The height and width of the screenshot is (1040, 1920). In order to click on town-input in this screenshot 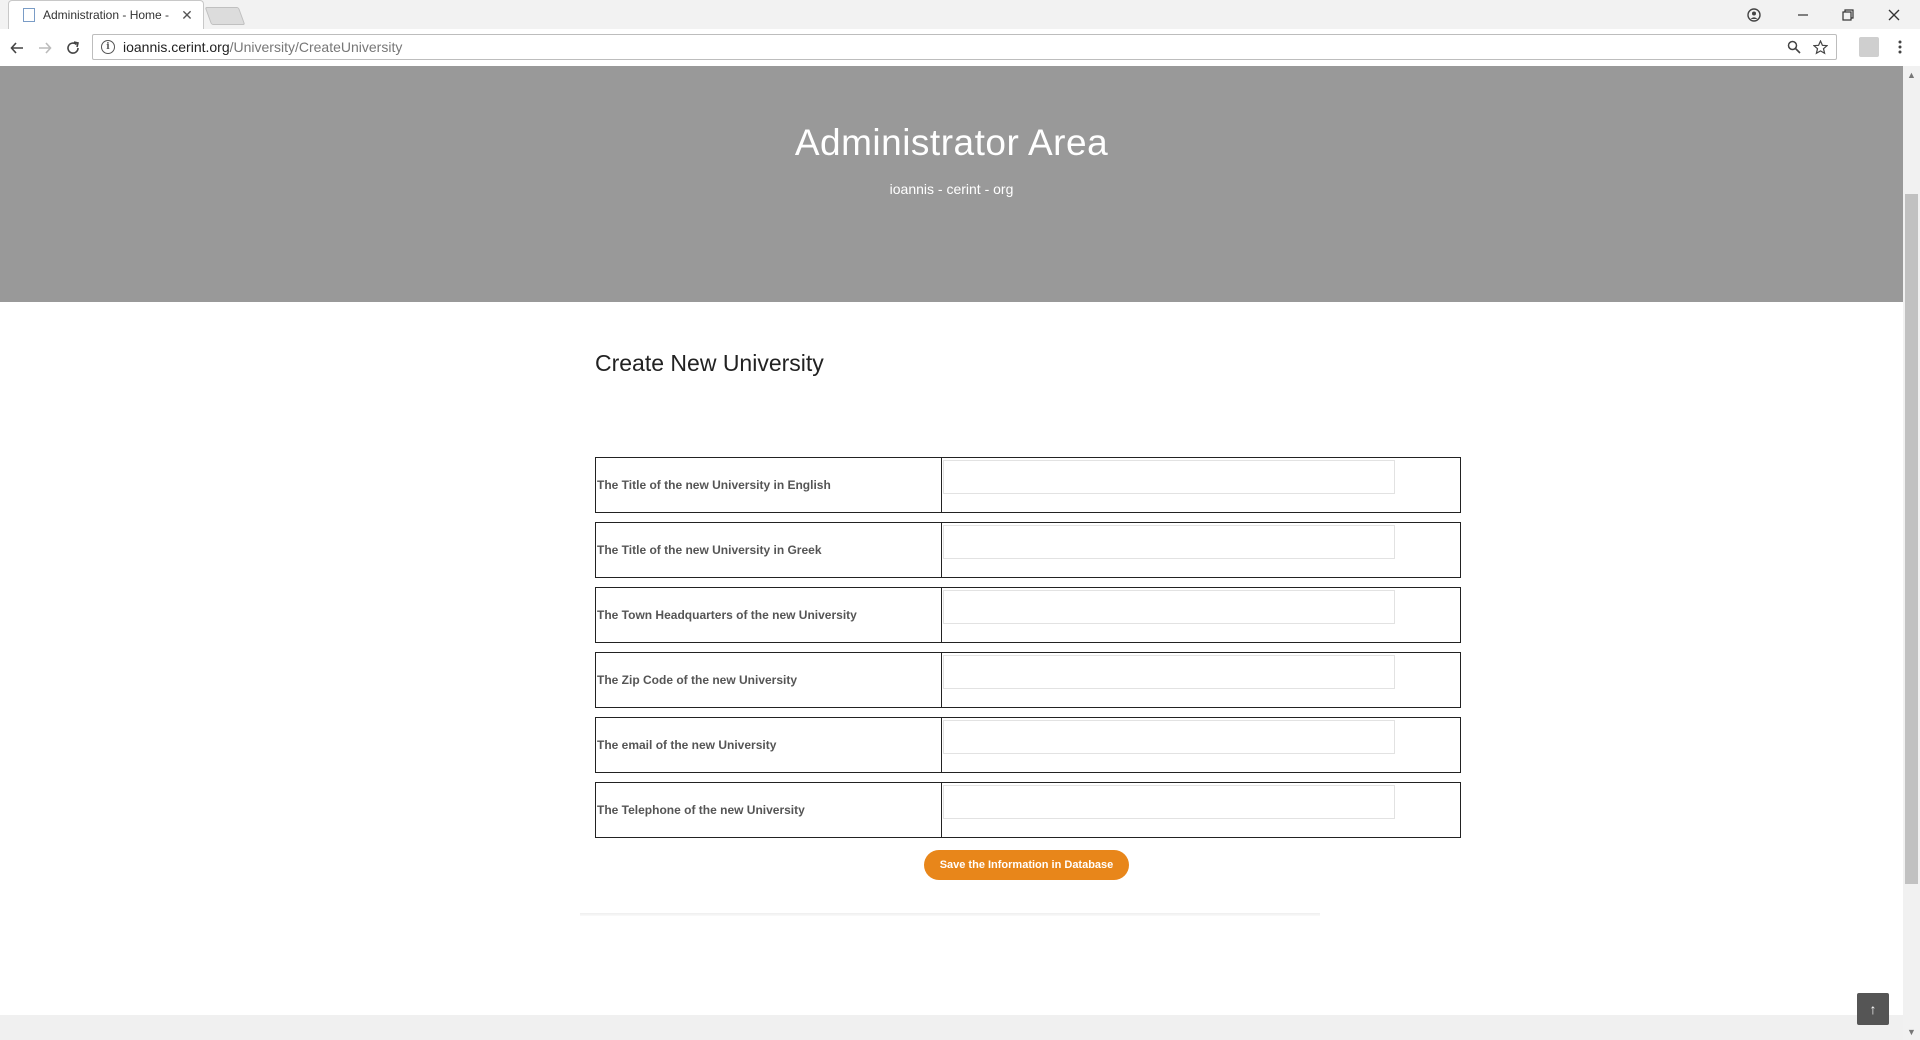, I will do `click(1169, 607)`.